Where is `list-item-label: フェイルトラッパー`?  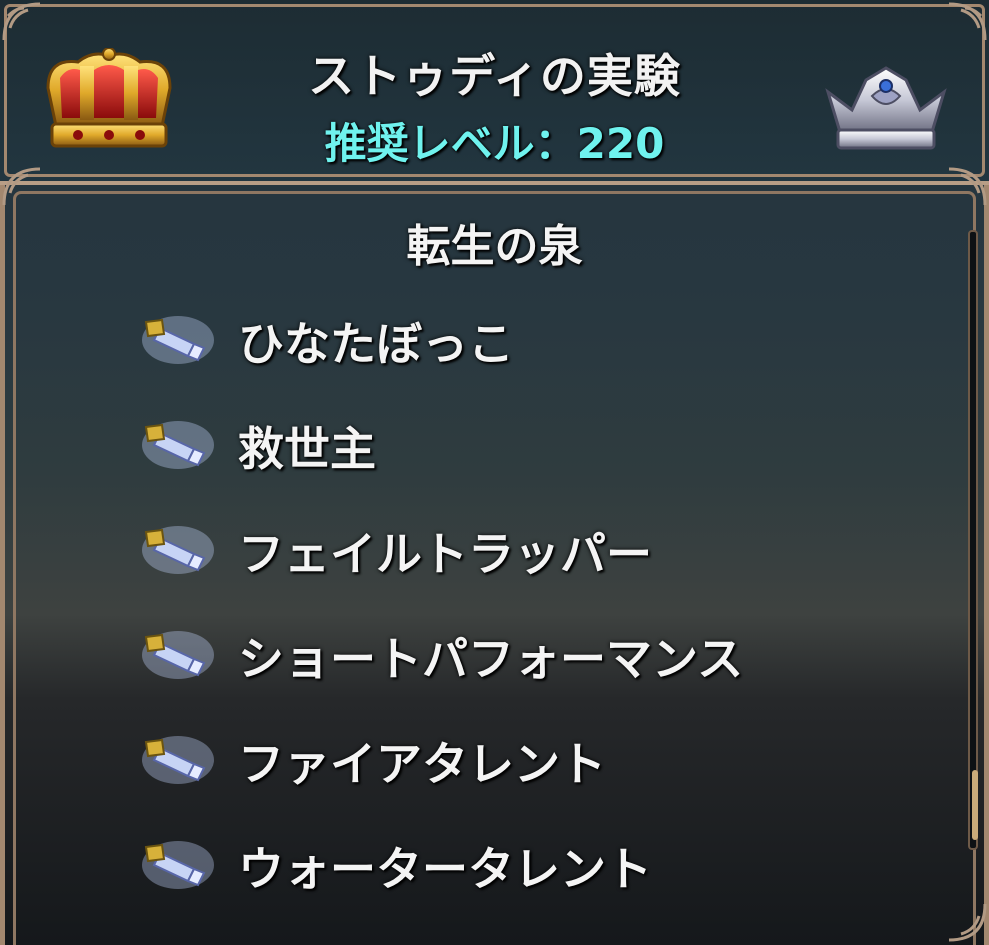
list-item-label: フェイルトラッパー is located at coordinates (445, 554).